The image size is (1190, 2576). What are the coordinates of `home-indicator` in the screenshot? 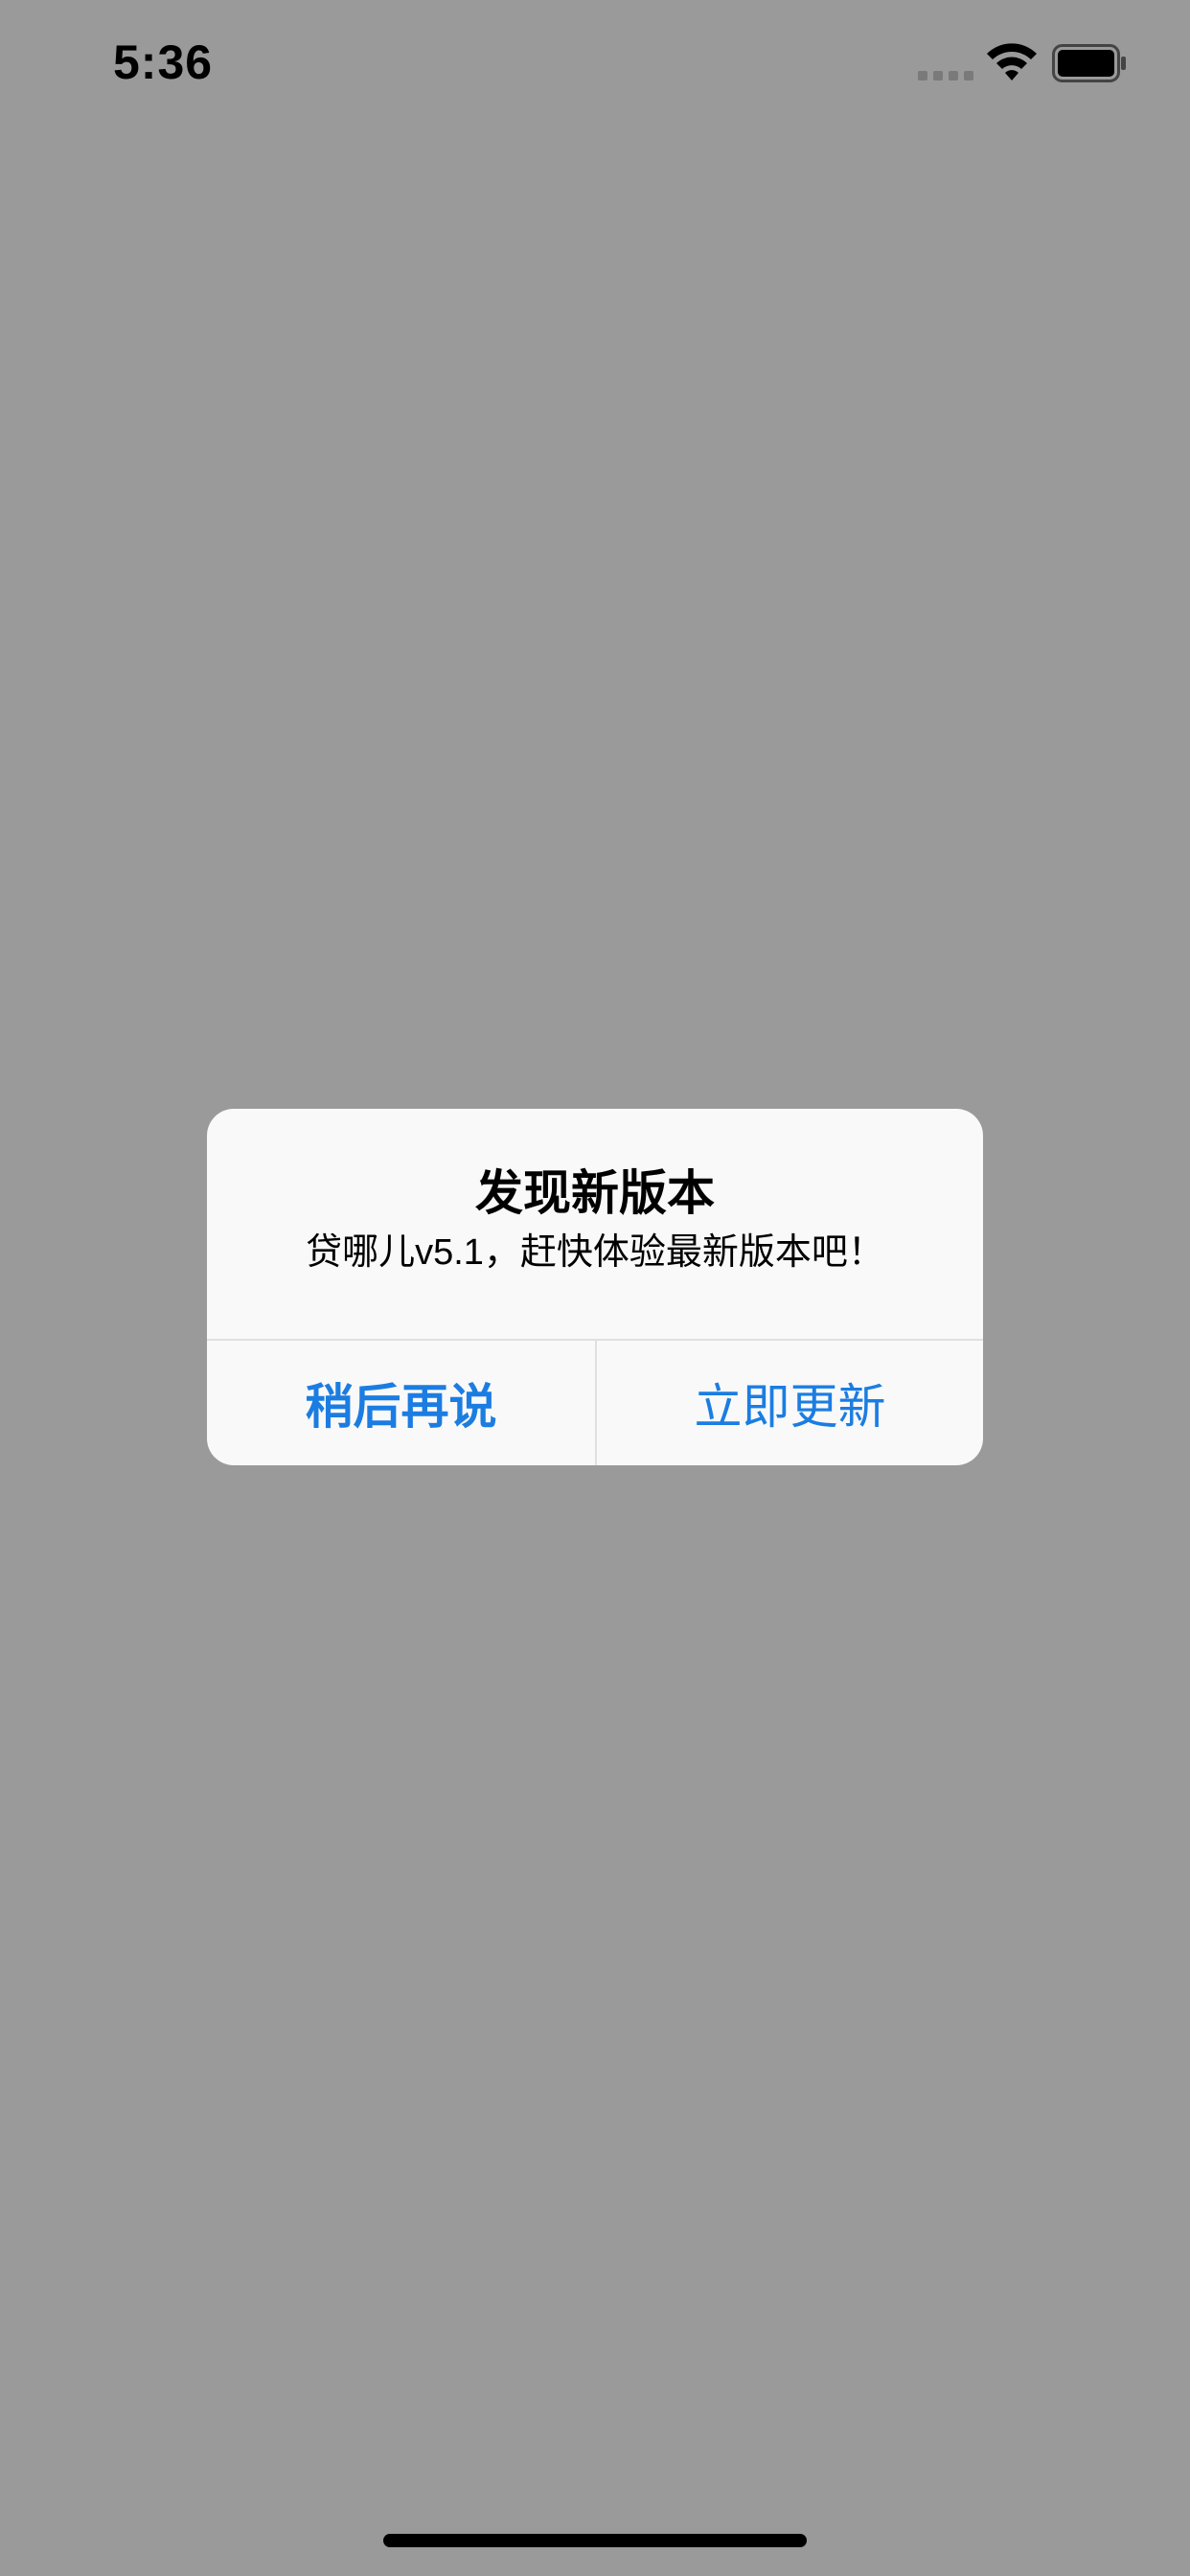 It's located at (595, 2540).